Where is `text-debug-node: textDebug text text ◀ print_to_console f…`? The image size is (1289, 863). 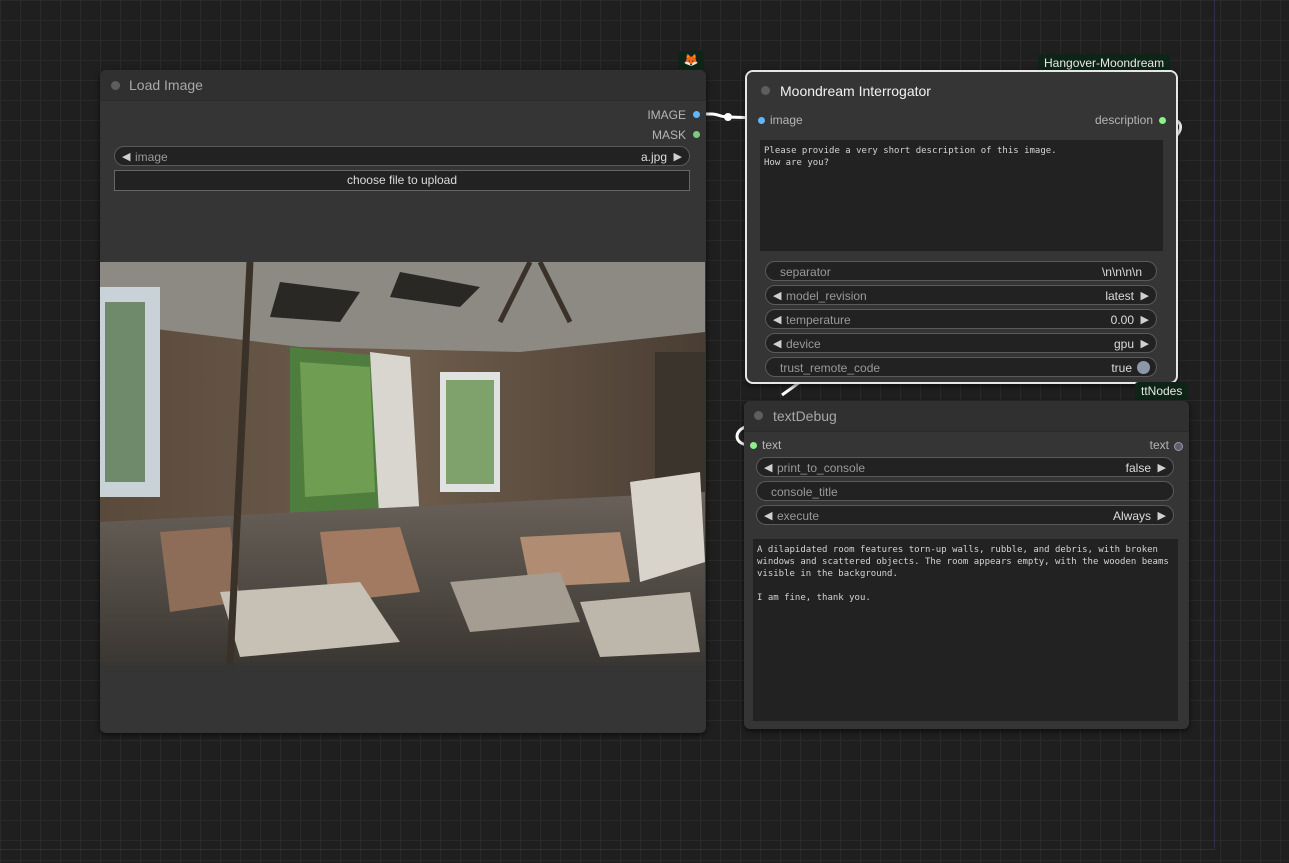
text-debug-node: textDebug text text ◀ print_to_console f… is located at coordinates (966, 565).